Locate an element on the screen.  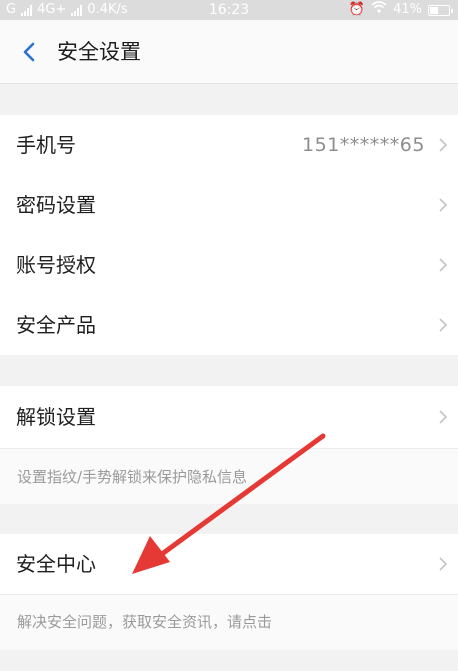
phone-number-value: 151******65 is located at coordinates (363, 145).